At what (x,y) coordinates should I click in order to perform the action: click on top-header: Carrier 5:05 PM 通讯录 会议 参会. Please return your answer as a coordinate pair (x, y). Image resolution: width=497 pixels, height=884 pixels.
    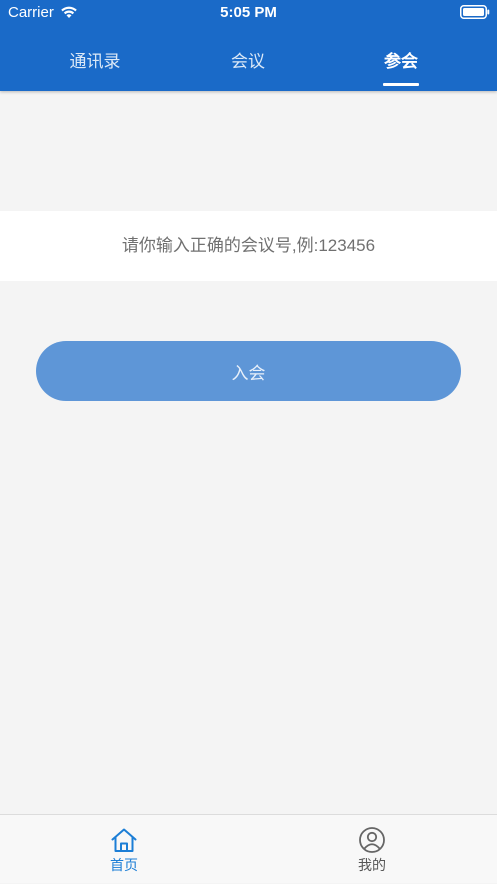
    Looking at the image, I should click on (248, 45).